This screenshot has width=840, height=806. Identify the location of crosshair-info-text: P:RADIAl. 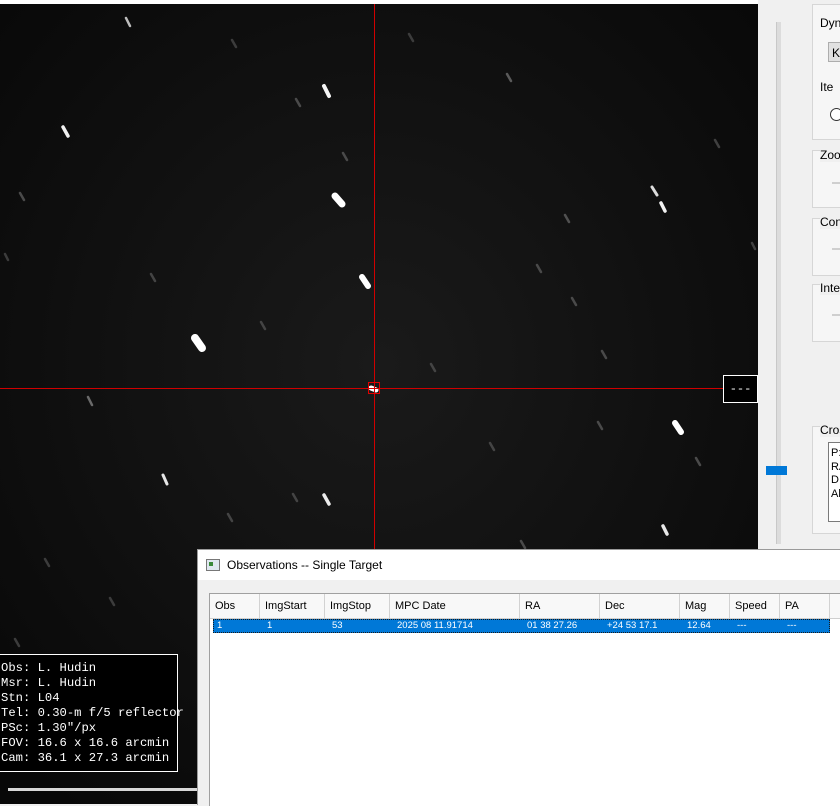
(834, 482).